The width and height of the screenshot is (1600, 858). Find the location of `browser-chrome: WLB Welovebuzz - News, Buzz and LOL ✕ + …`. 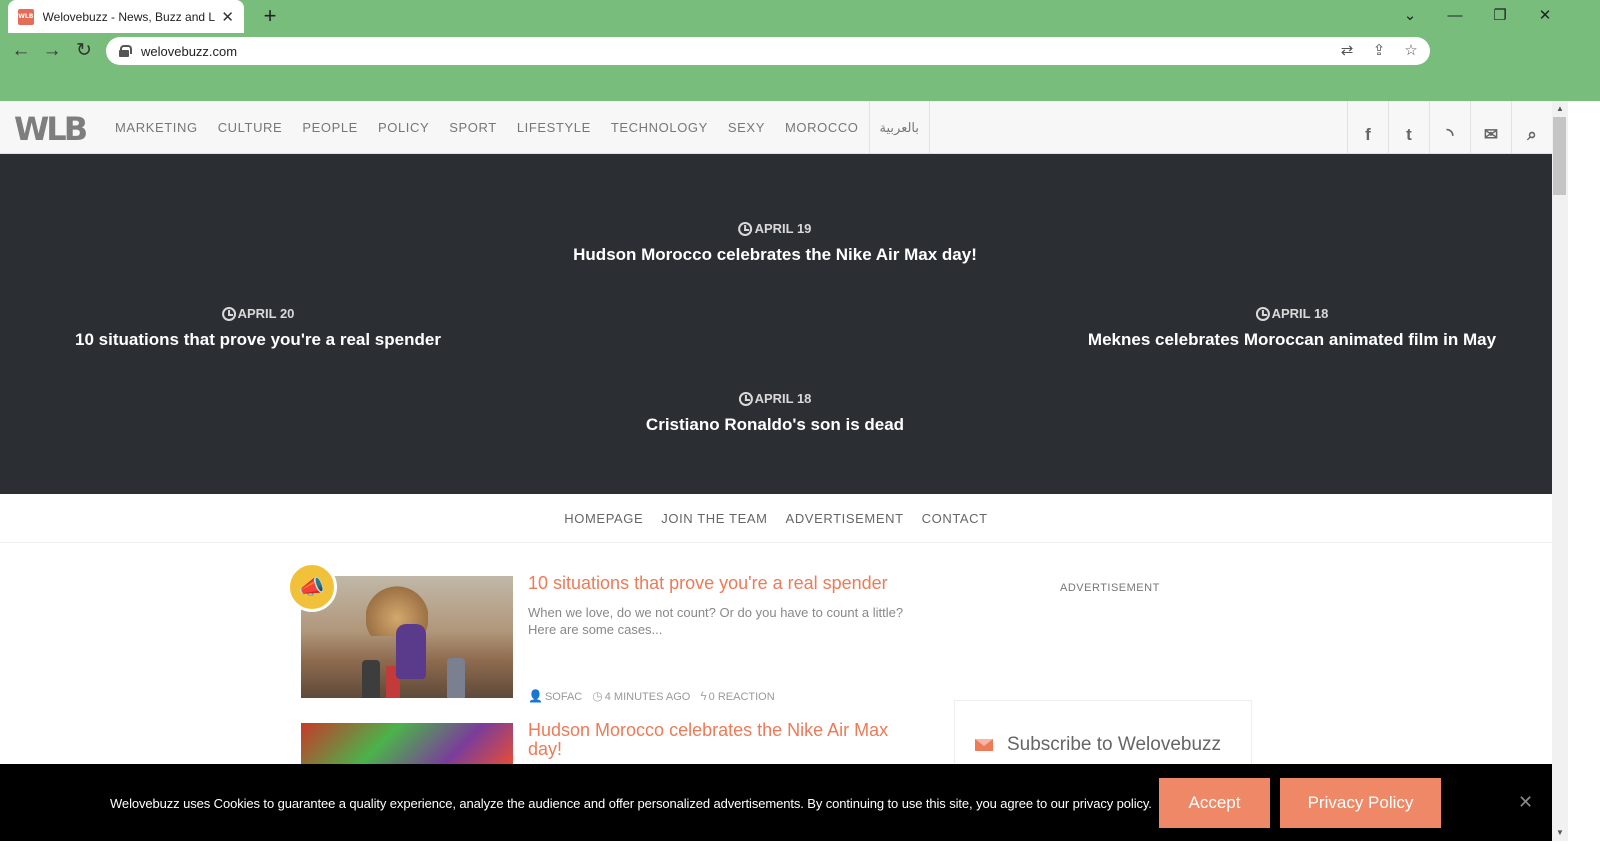

browser-chrome: WLB Welovebuzz - News, Buzz and LOL ✕ + … is located at coordinates (800, 50).